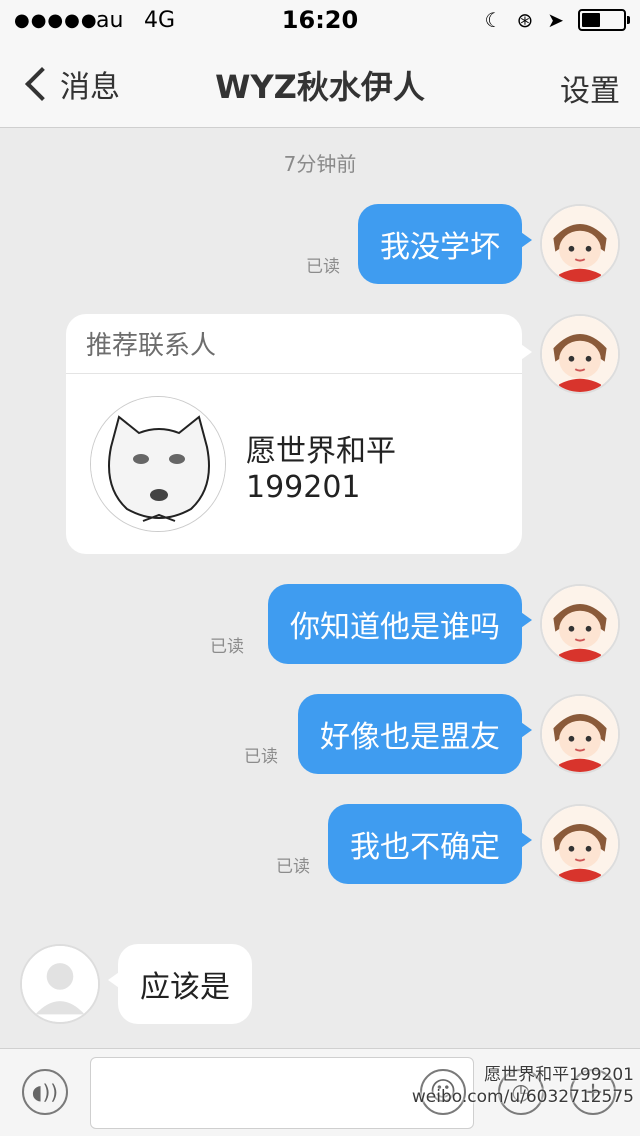  I want to click on card-header: 推荐联系人, so click(294, 344).